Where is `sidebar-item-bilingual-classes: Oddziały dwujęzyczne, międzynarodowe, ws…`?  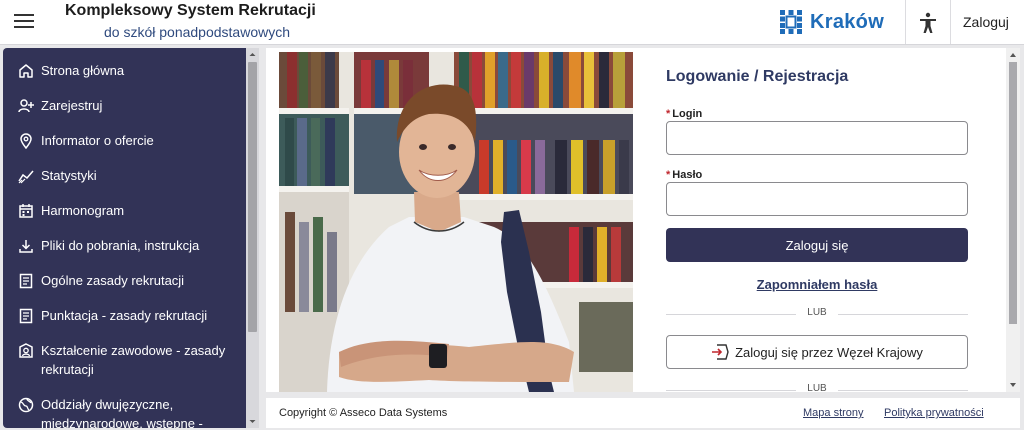
sidebar-item-bilingual-classes: Oddziały dwujęzyczne, międzynarodowe, ws… is located at coordinates (124, 411).